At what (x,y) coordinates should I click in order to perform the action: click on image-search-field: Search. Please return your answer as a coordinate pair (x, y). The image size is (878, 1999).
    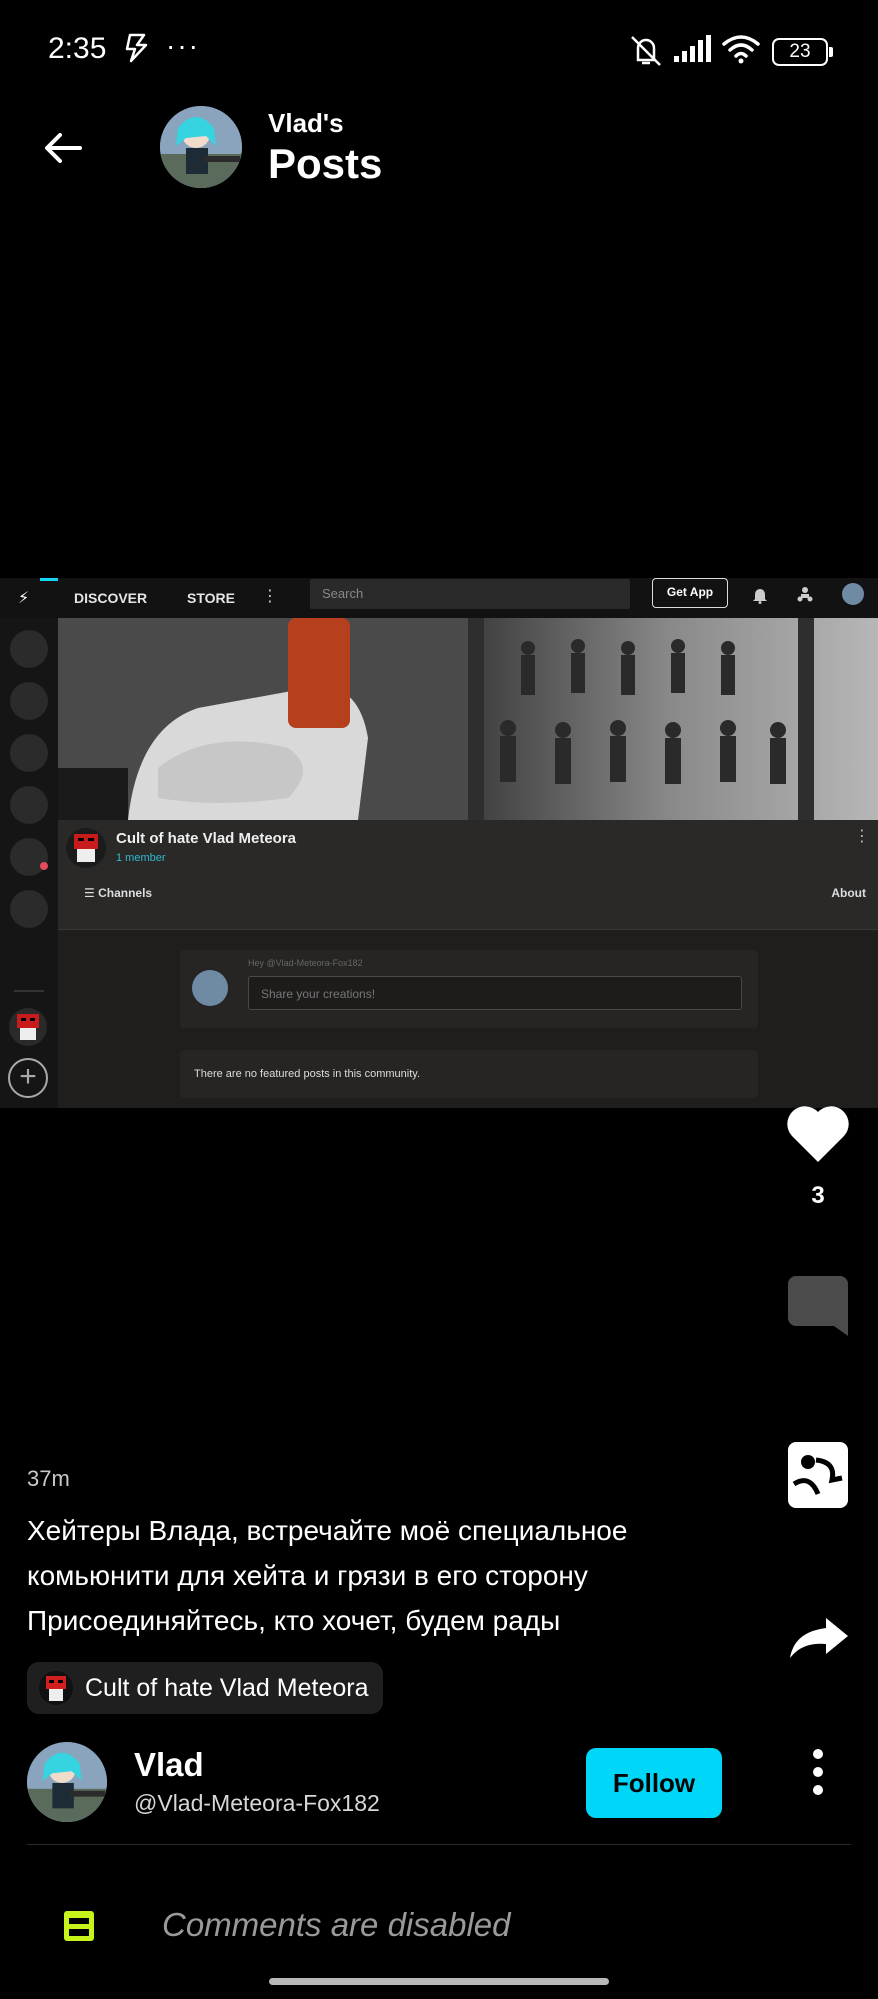
    Looking at the image, I should click on (470, 594).